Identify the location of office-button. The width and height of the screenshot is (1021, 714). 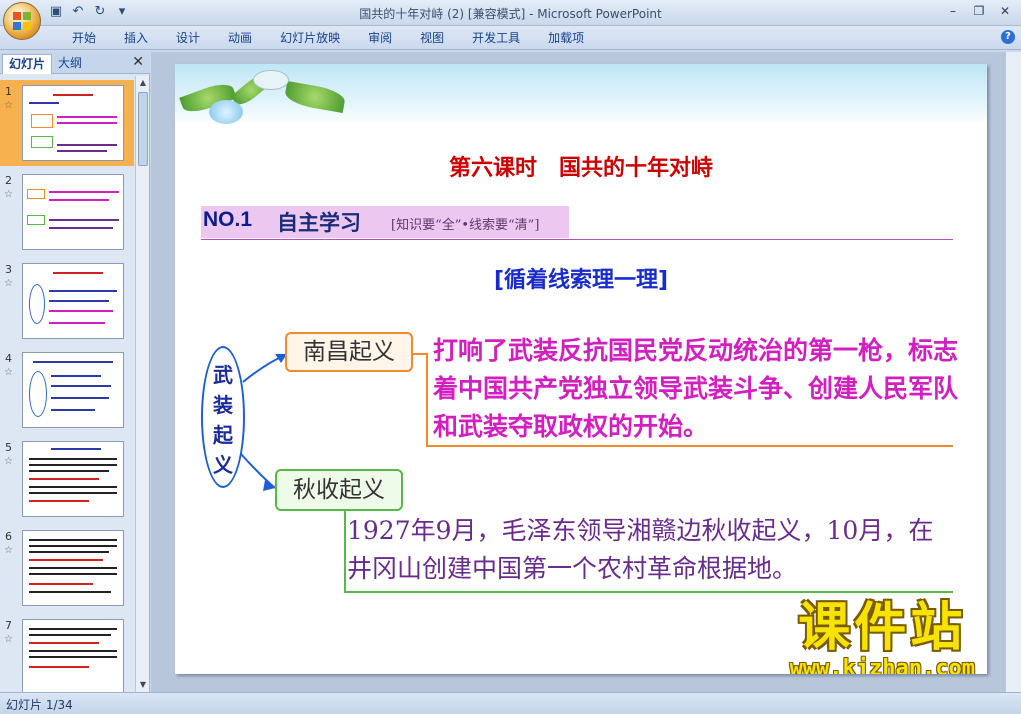
(22, 21).